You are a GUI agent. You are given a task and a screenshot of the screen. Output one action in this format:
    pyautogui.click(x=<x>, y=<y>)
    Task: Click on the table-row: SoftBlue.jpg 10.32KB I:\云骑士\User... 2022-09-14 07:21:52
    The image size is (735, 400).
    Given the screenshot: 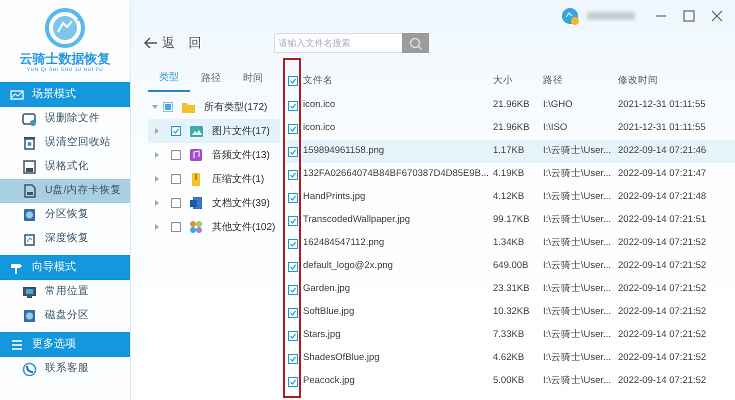 What is the action you would take?
    pyautogui.click(x=510, y=312)
    